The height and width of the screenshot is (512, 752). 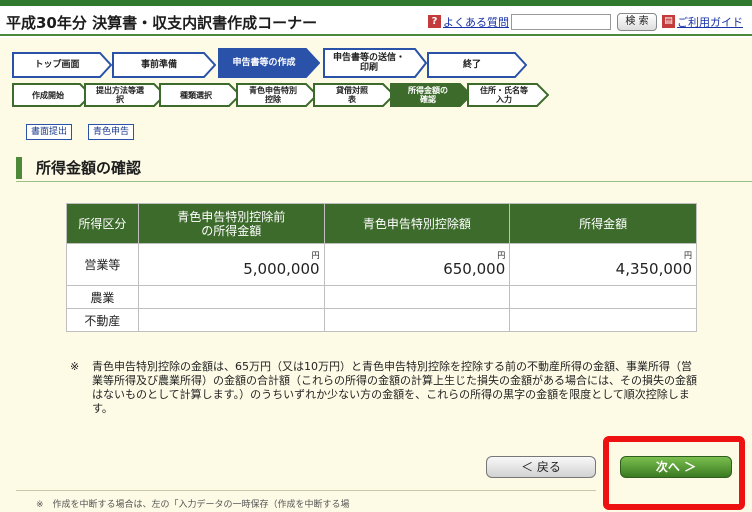 What do you see at coordinates (504, 95) in the screenshot?
I see `substep-label: 住所・氏名等入力` at bounding box center [504, 95].